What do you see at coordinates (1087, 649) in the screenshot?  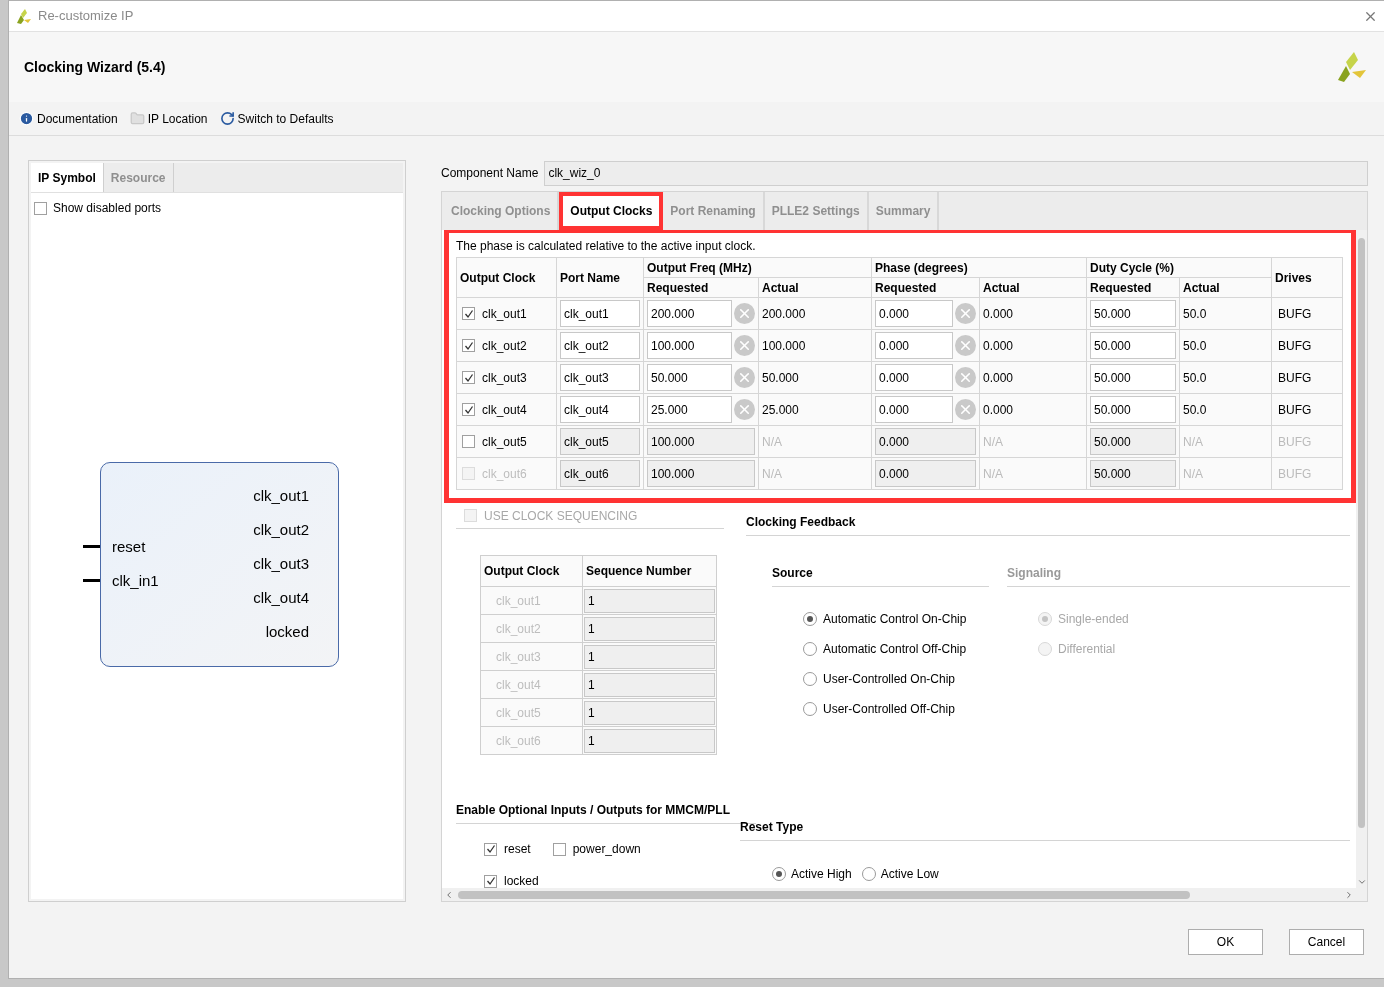 I see `radio-label: Differential` at bounding box center [1087, 649].